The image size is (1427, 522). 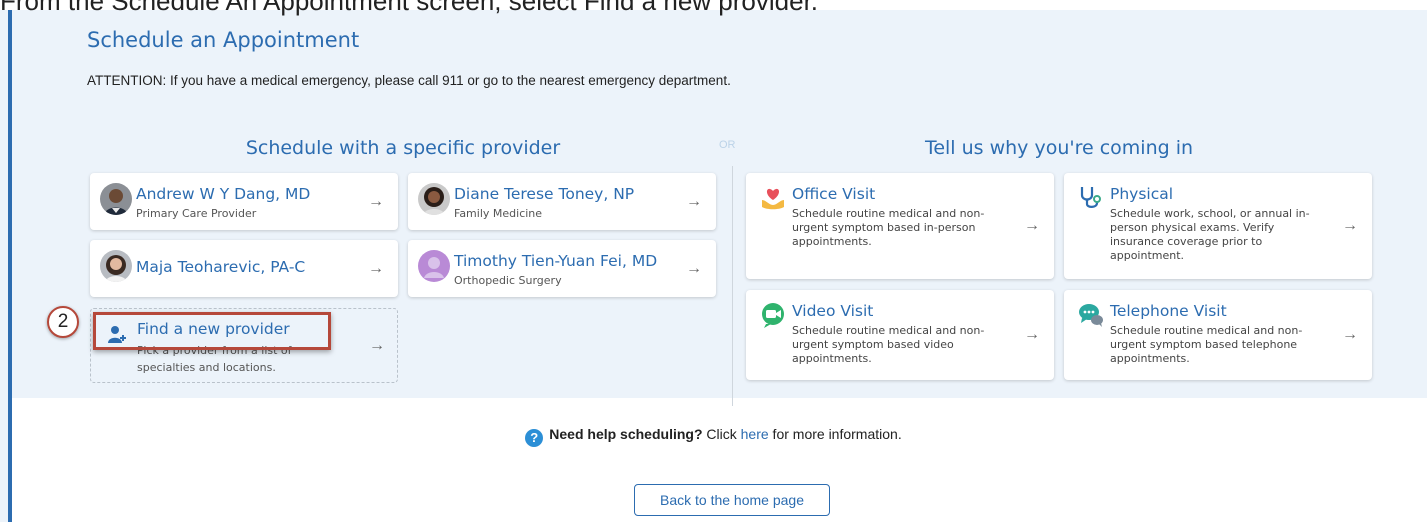 I want to click on provider-role: Orthopedic Surgery, so click(x=508, y=280).